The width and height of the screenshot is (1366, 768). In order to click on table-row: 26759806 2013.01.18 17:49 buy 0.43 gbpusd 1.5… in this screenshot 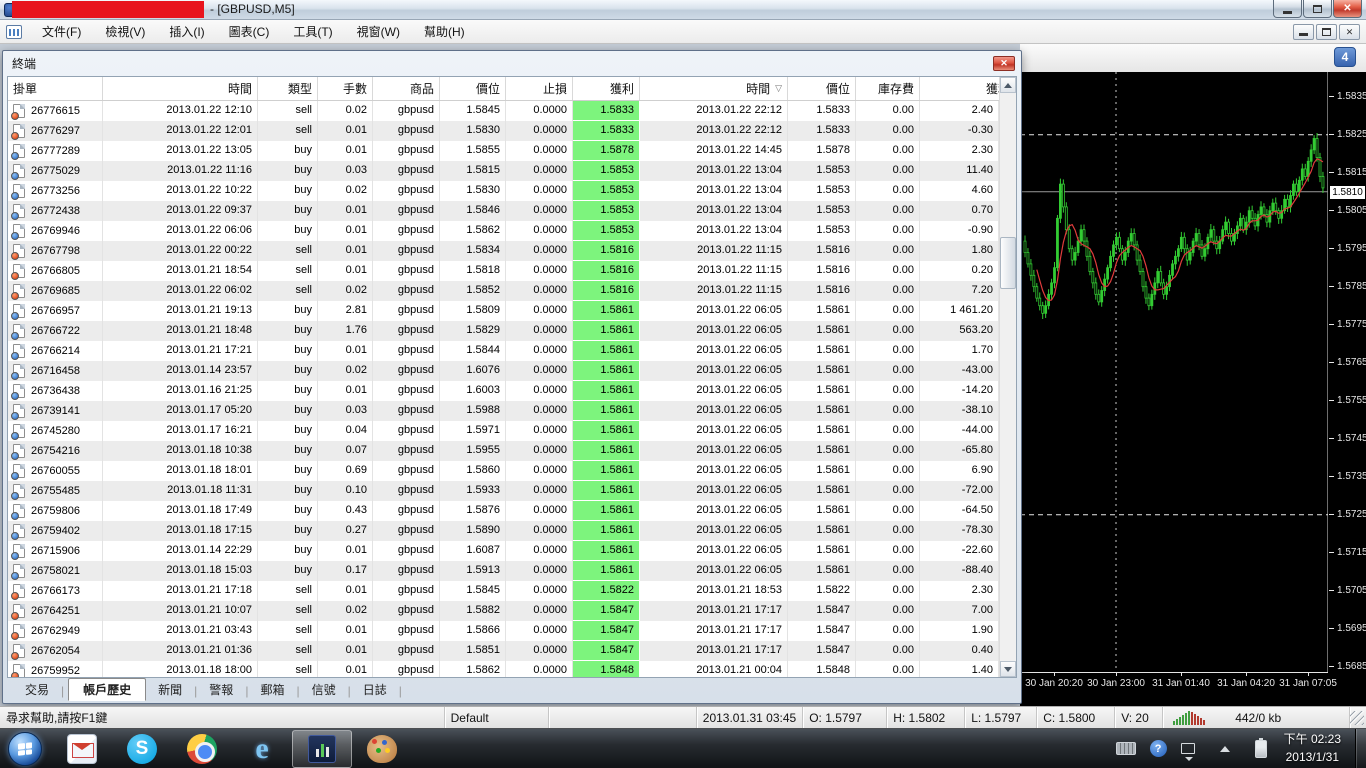, I will do `click(503, 511)`.